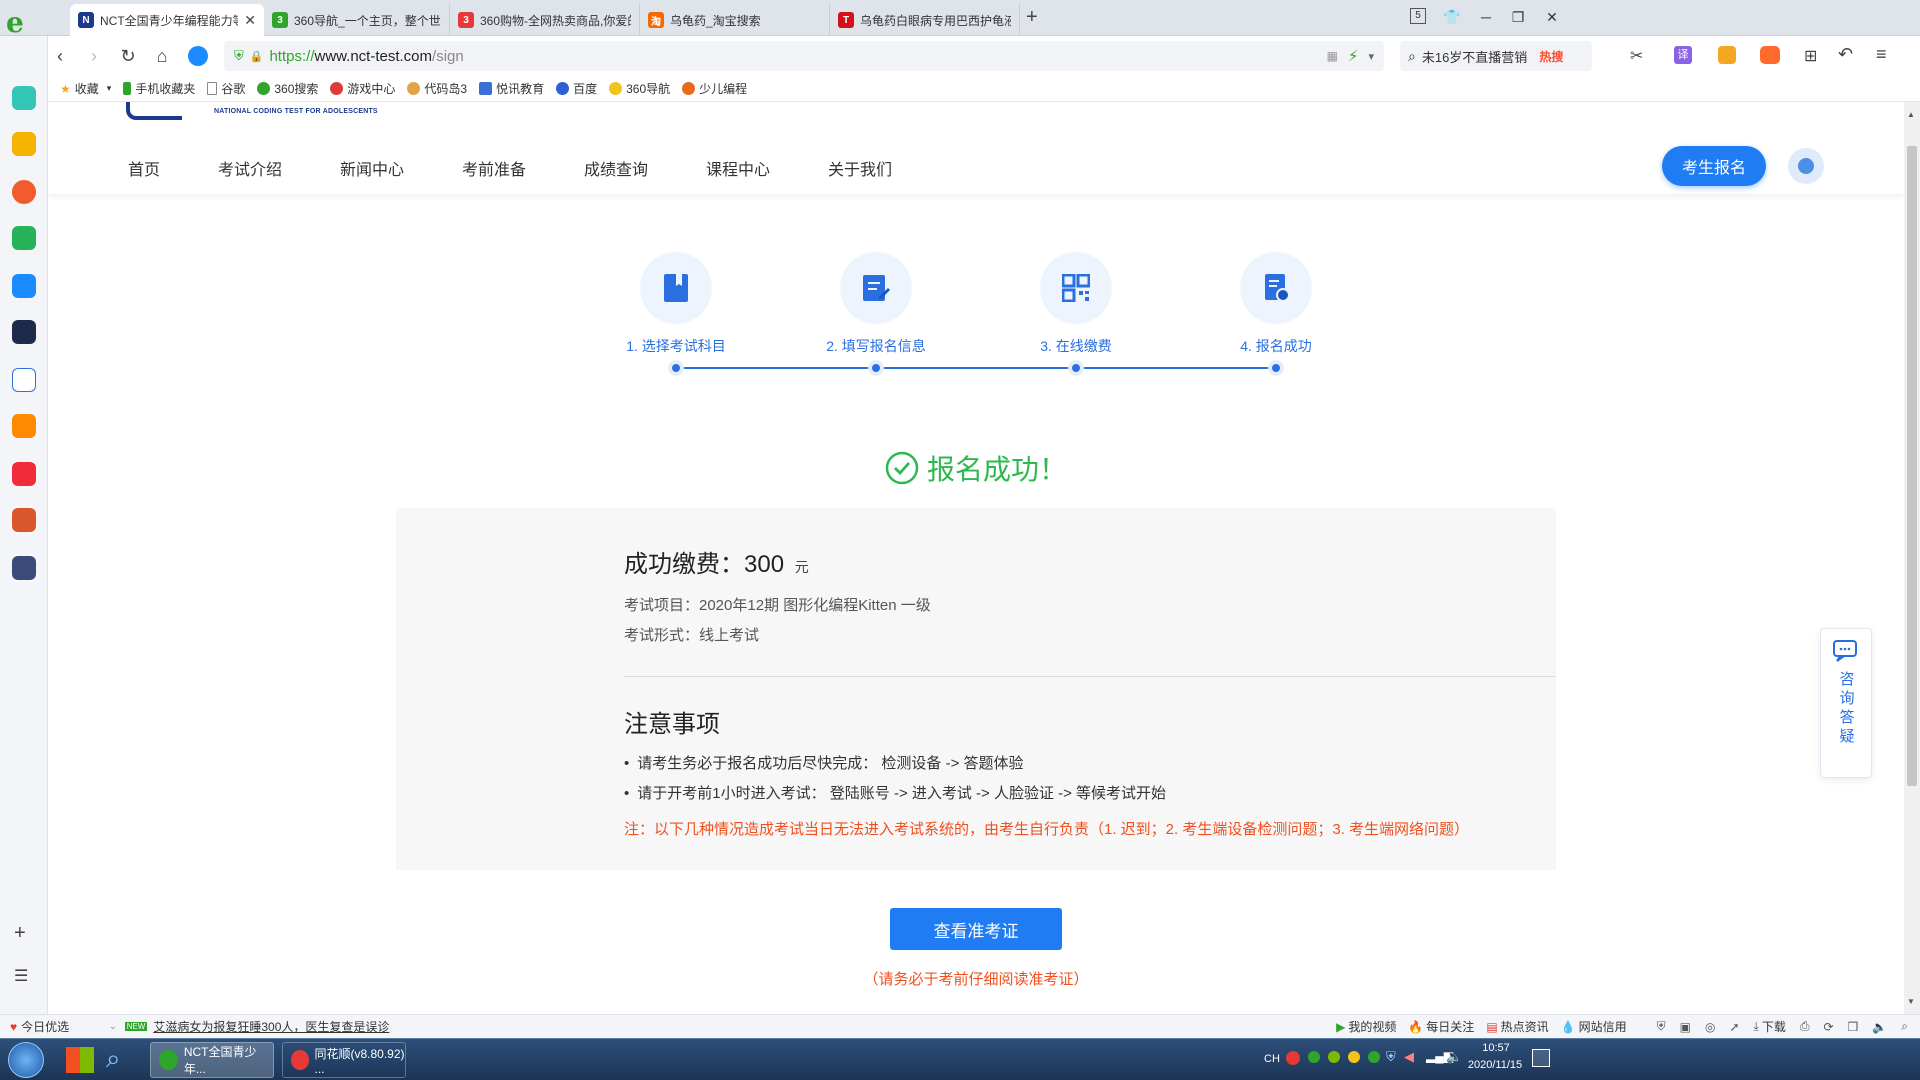 The width and height of the screenshot is (1920, 1080). I want to click on sidebar-favorites-icon, so click(24, 144).